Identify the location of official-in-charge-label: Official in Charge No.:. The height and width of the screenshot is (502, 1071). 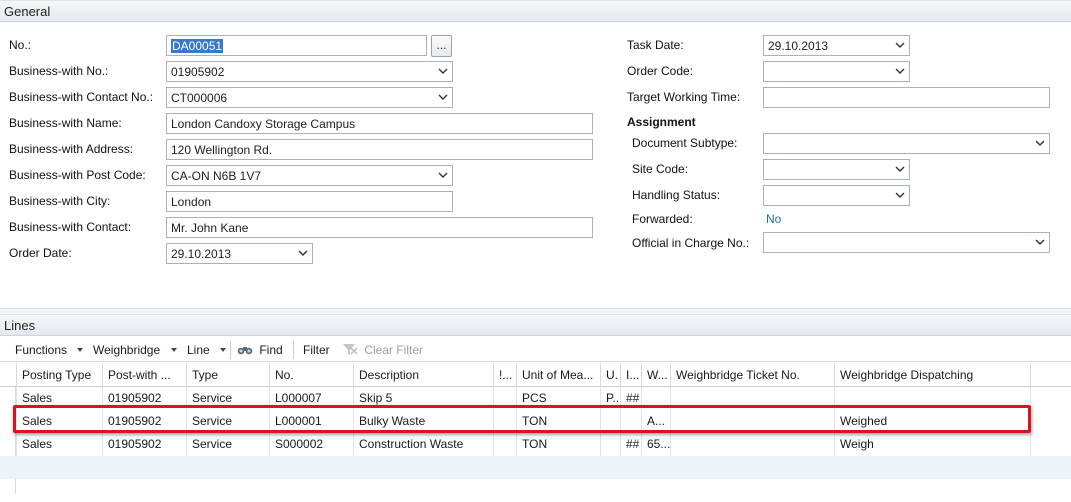
(691, 243).